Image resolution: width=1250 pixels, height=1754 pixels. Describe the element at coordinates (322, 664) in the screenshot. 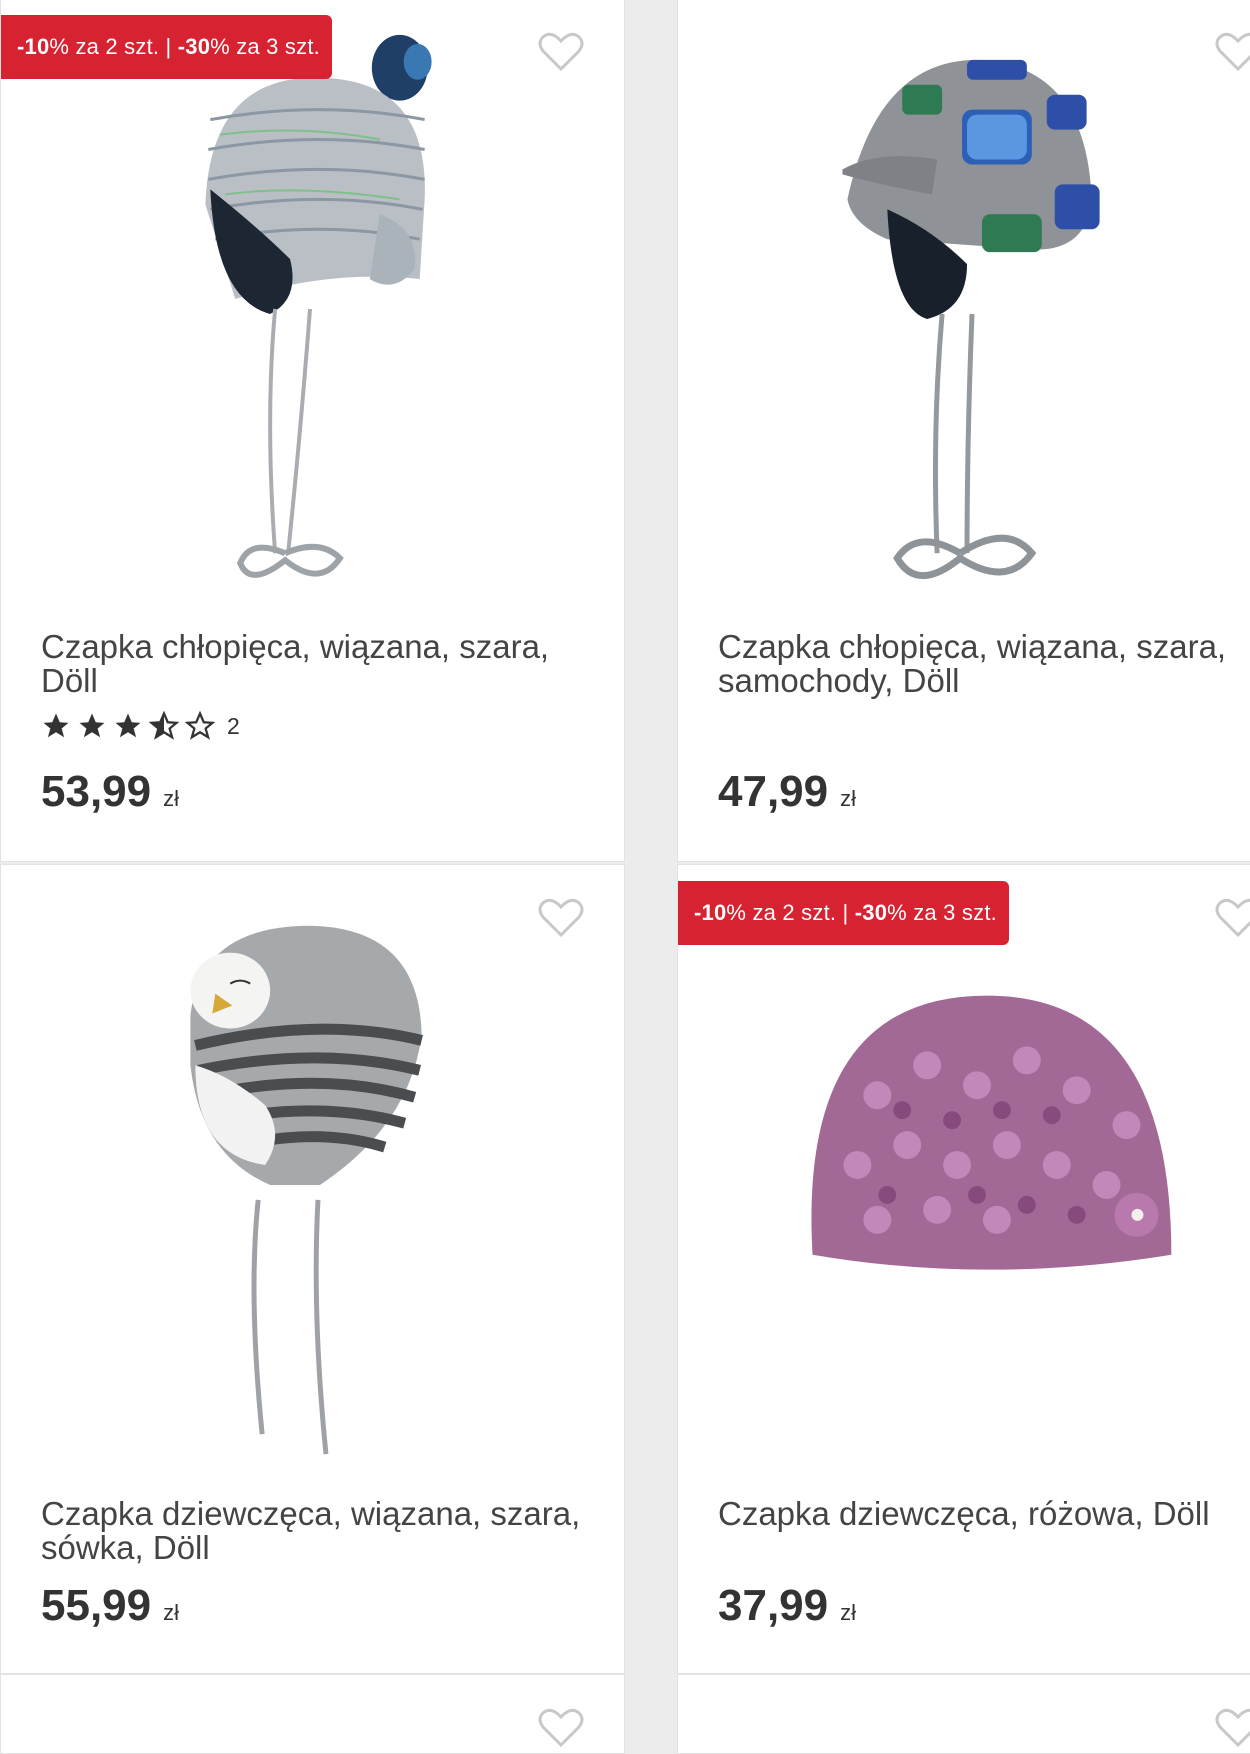

I see `product-title: Czapka chłopięca, wiązana, szara, Döll` at that location.